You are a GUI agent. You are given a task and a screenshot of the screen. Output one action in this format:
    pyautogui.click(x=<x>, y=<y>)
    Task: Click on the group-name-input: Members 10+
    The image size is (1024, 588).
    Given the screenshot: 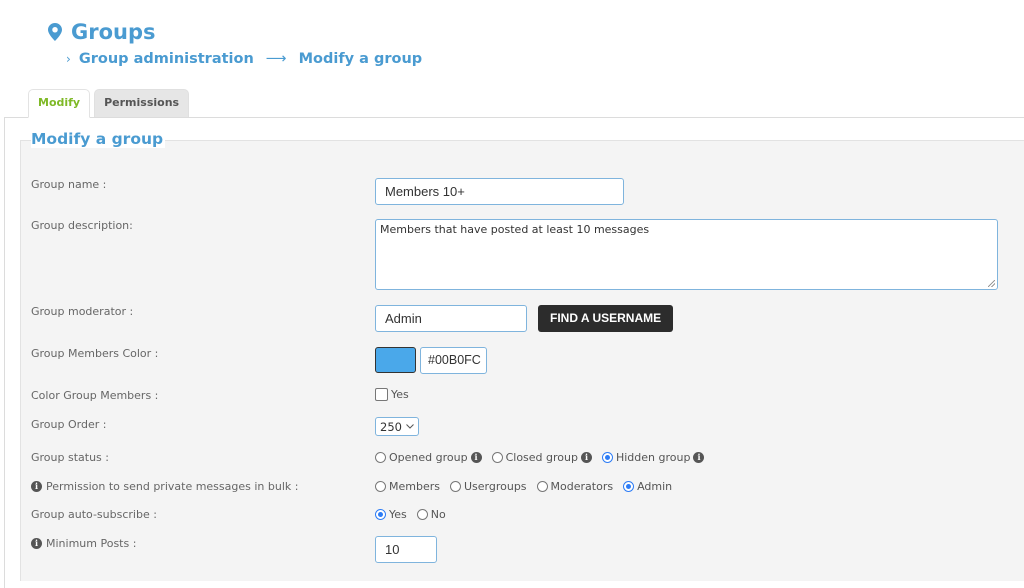 What is the action you would take?
    pyautogui.click(x=499, y=191)
    